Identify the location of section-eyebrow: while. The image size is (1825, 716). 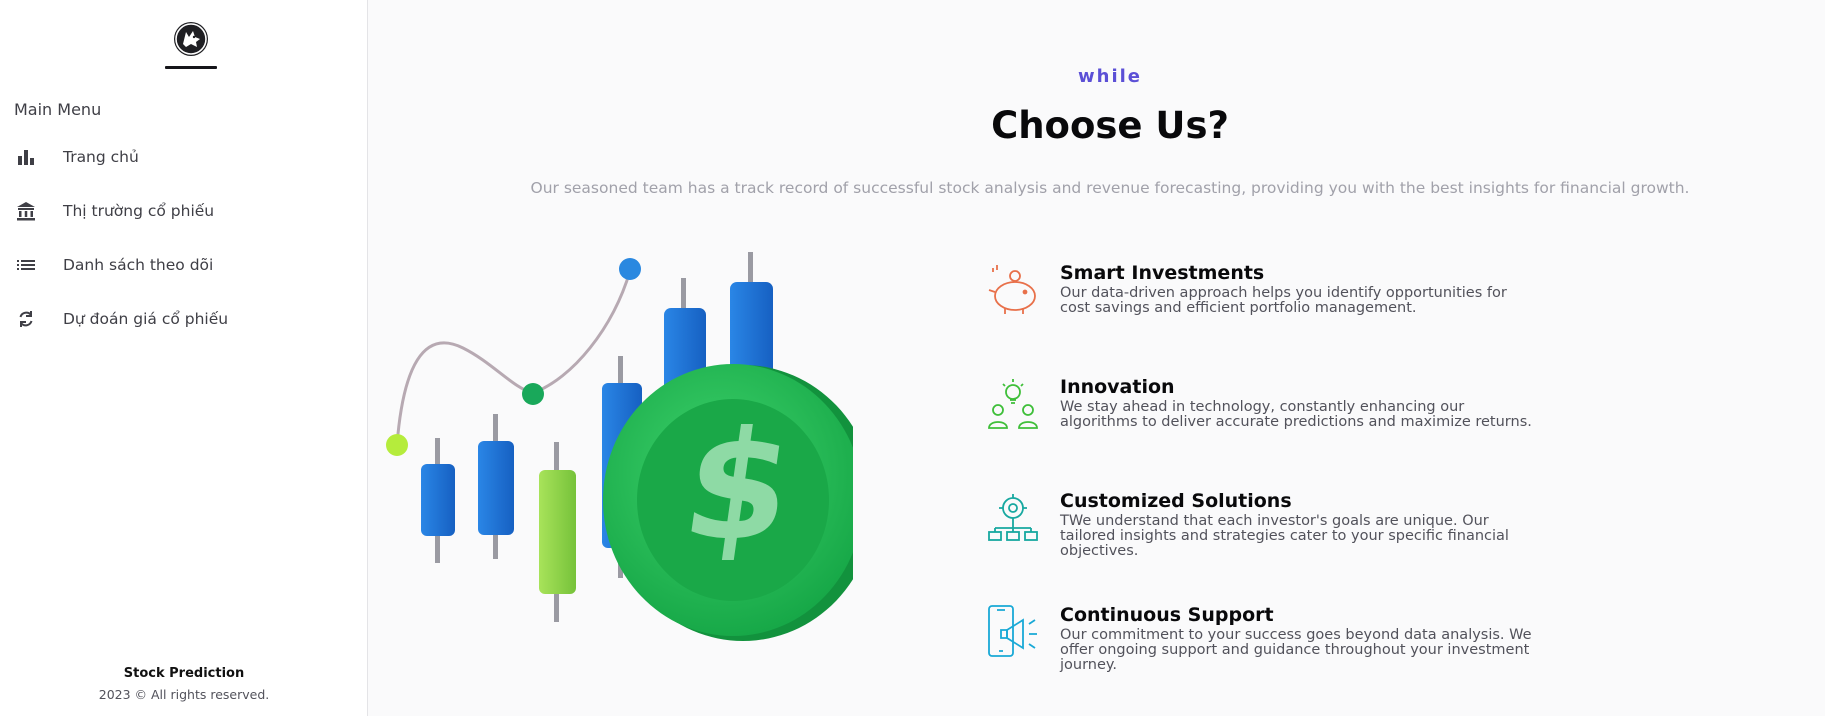
(1110, 76).